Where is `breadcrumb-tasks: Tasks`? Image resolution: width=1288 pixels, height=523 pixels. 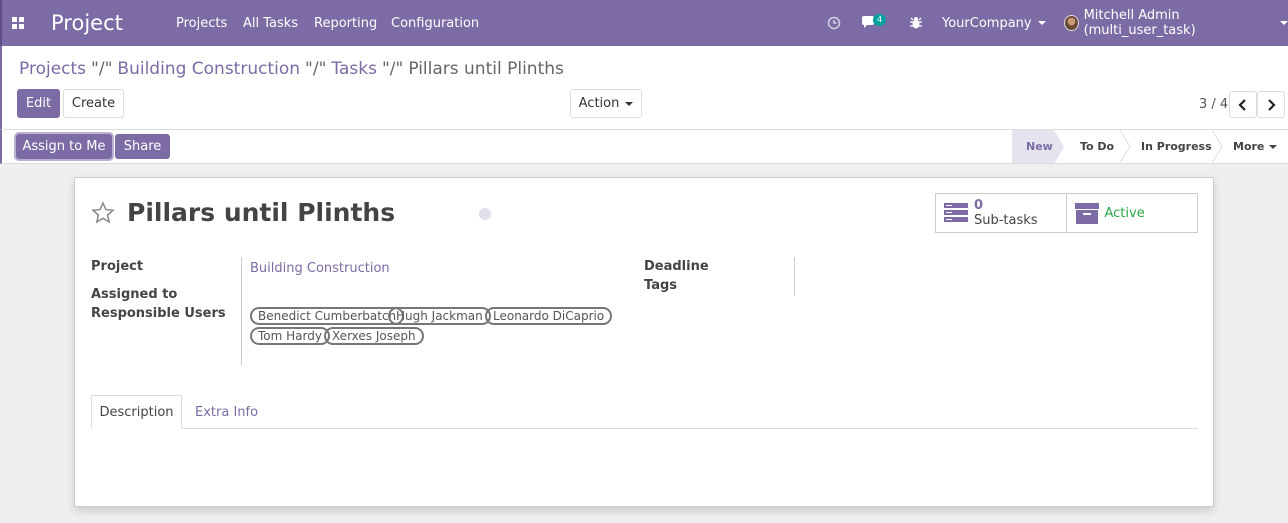 breadcrumb-tasks: Tasks is located at coordinates (354, 69).